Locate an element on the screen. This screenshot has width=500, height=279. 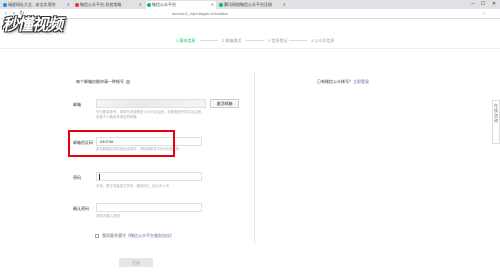
minimize-icon: ─ is located at coordinates (473, 4).